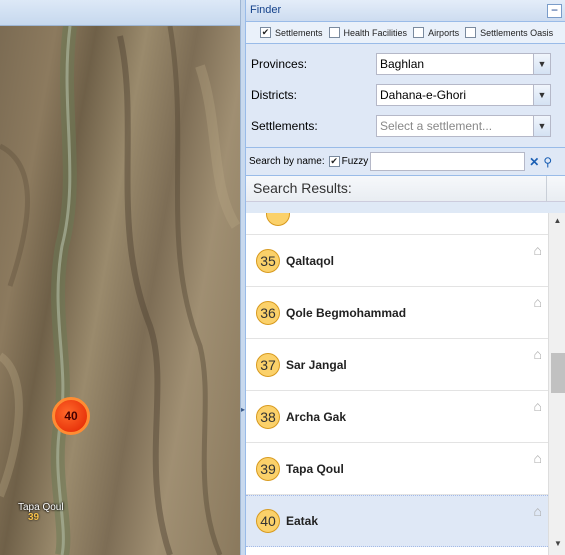 The image size is (565, 555). I want to click on result-number-badge: 39, so click(268, 468).